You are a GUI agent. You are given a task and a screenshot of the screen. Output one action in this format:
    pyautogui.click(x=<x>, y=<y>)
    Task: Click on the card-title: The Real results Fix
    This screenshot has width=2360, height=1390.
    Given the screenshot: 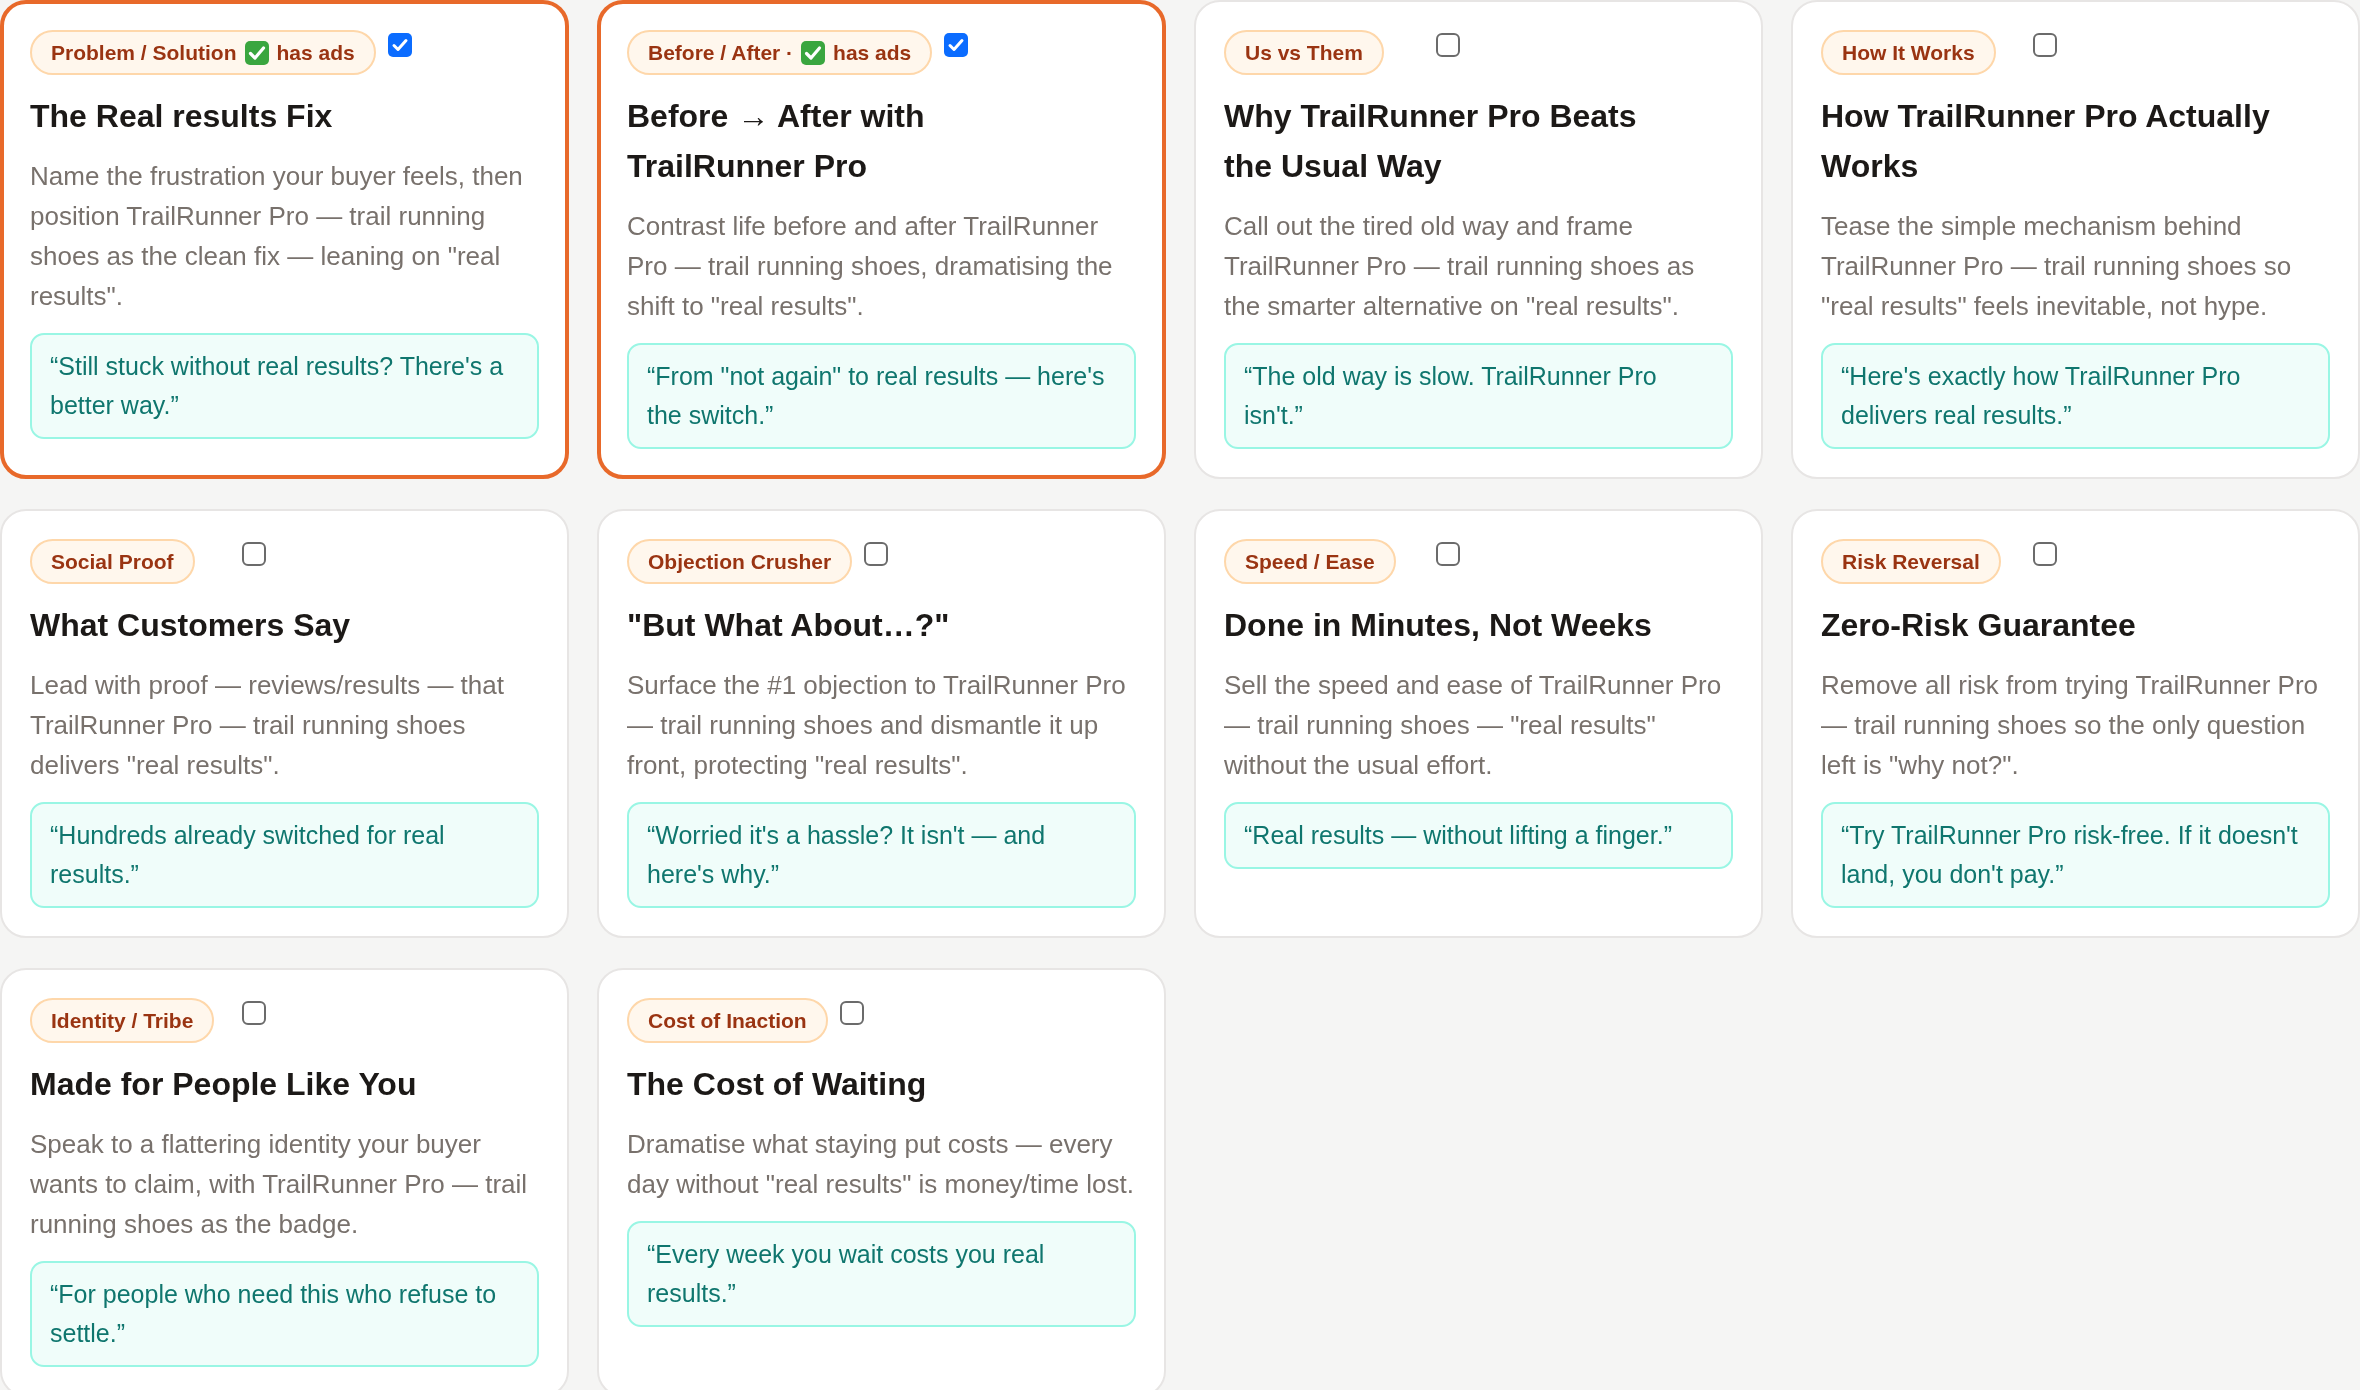 What is the action you would take?
    pyautogui.click(x=182, y=116)
    